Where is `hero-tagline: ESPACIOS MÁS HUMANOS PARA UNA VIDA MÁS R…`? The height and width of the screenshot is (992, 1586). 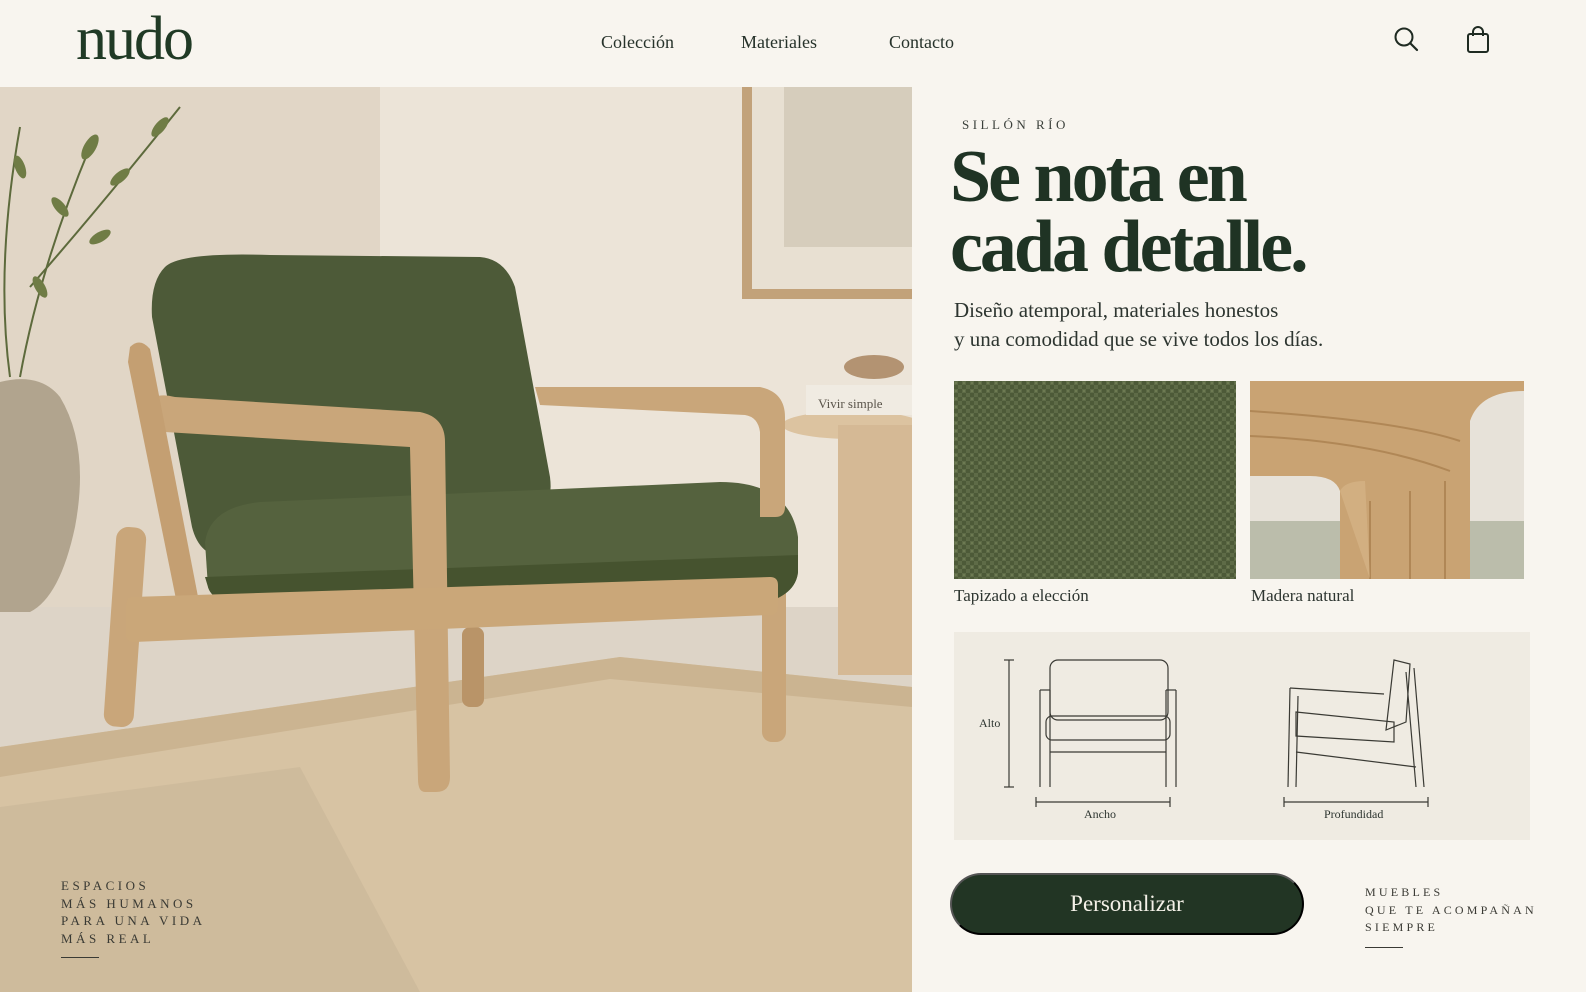 hero-tagline: ESPACIOS MÁS HUMANOS PARA UNA VIDA MÁS R… is located at coordinates (133, 917).